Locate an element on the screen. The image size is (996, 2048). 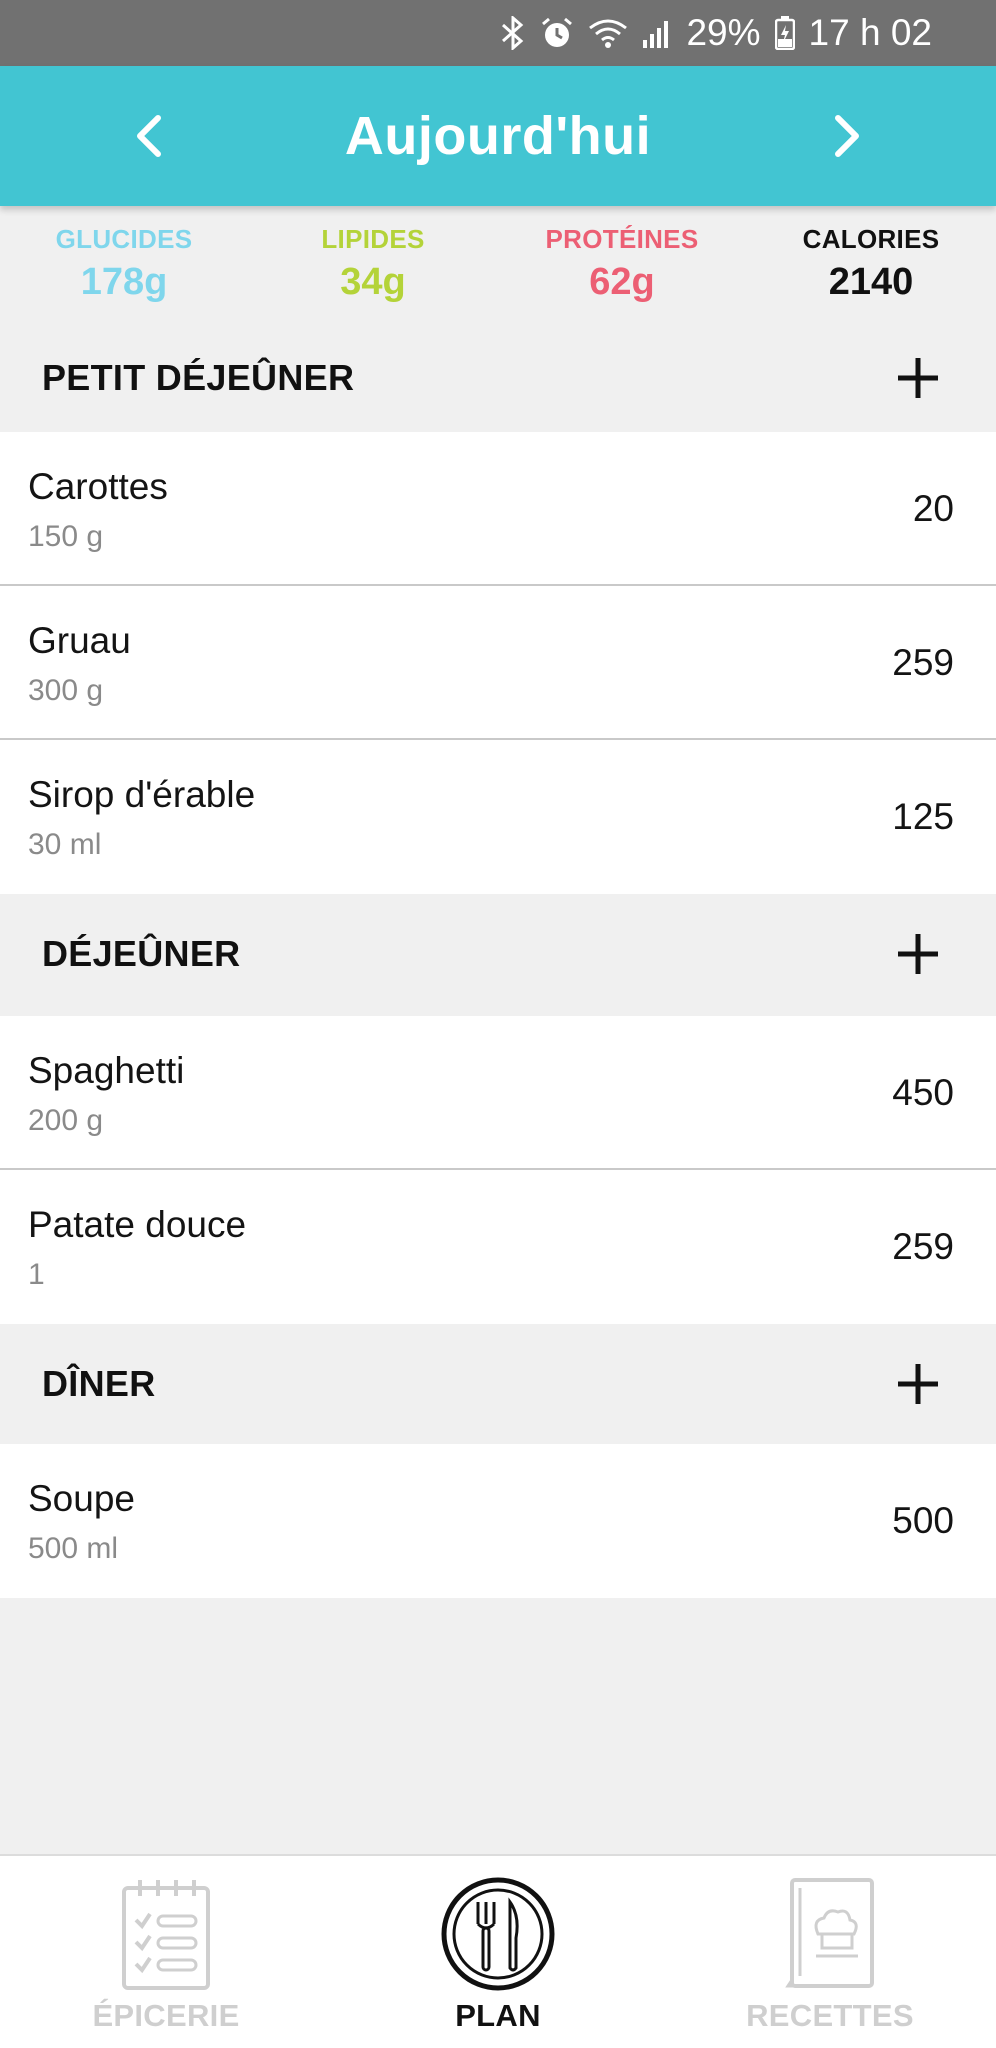
food-item-row: Spaghetti 200 g 450 is located at coordinates (498, 1093).